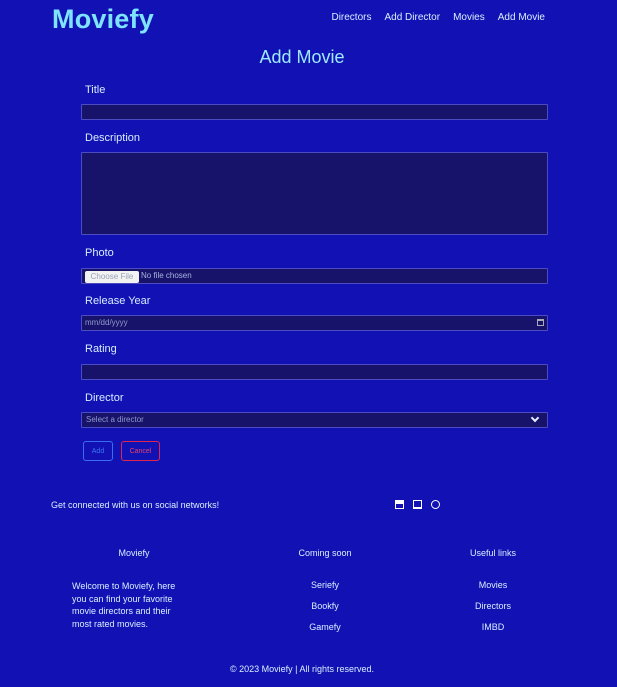  I want to click on add-button: Add, so click(98, 451).